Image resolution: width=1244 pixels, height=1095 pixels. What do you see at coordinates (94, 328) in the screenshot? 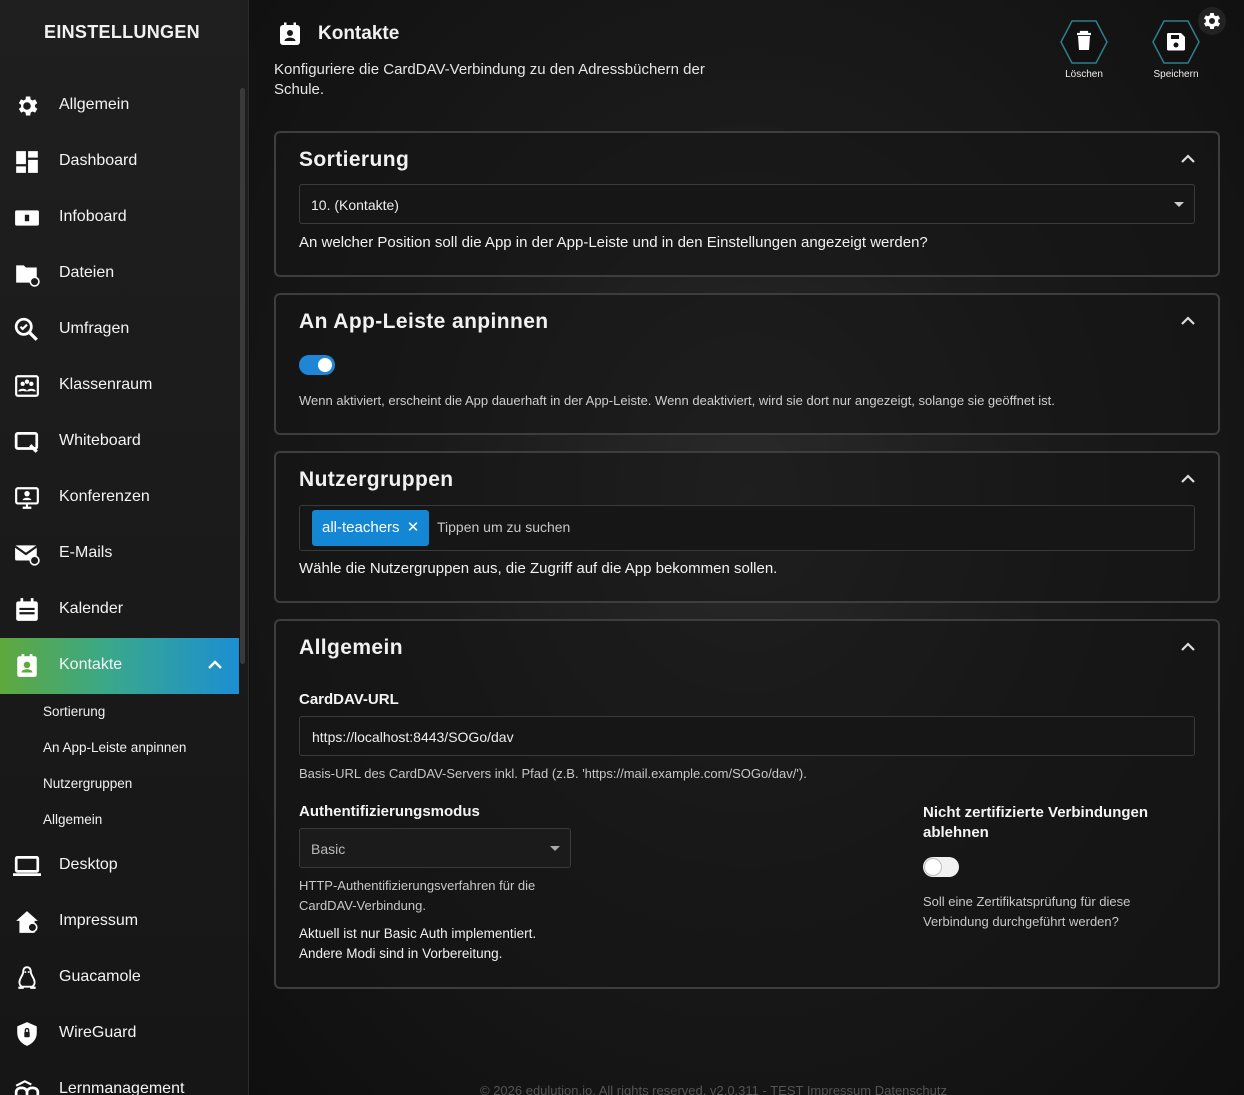
I see `sidebar-item-label: Umfragen` at bounding box center [94, 328].